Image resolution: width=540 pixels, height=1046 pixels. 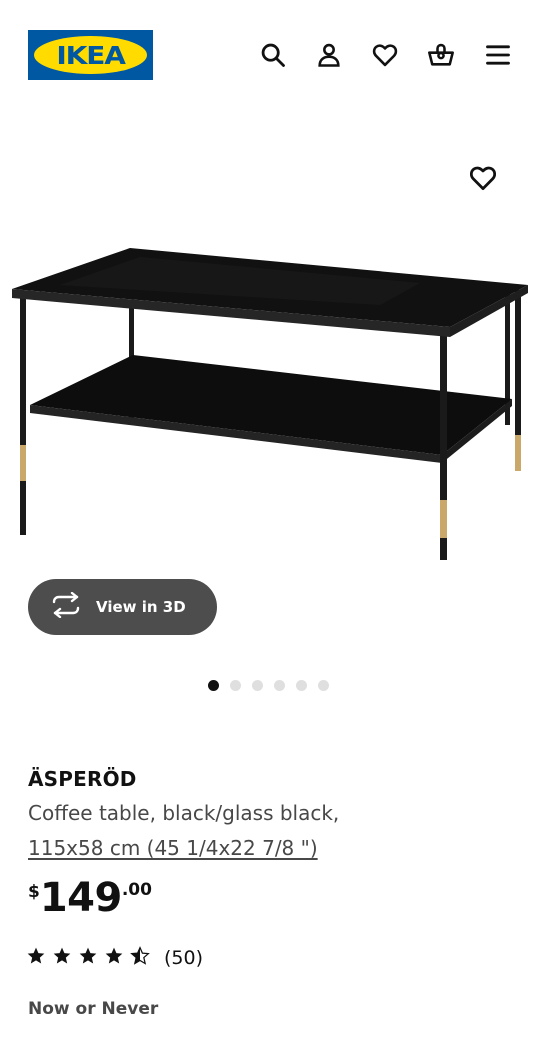 I want to click on logo-text: IKEA, so click(x=91, y=55).